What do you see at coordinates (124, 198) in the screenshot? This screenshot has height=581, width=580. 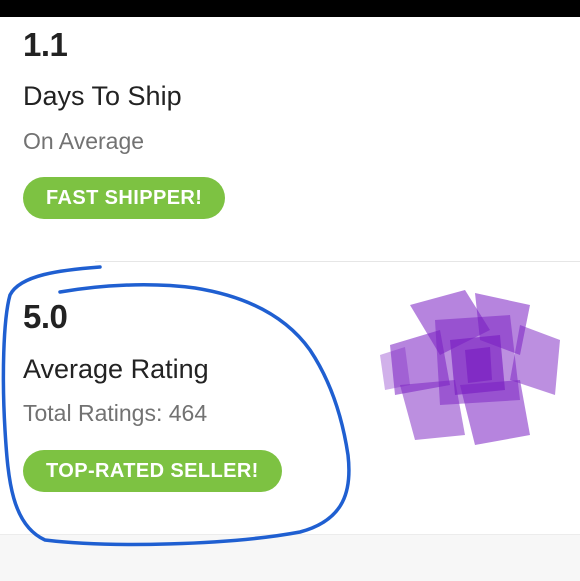 I see `fast-shipper-badge: FAST SHIPPER!` at bounding box center [124, 198].